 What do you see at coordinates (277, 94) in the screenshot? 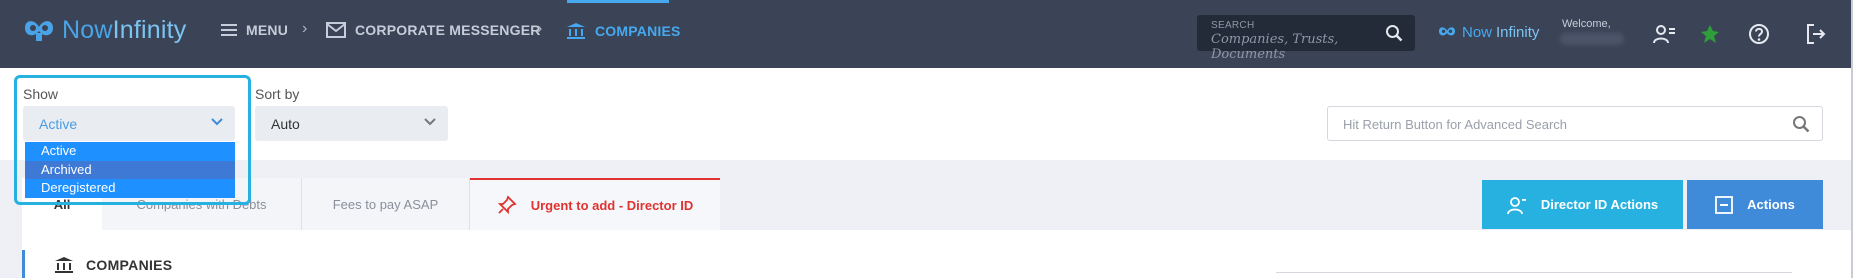
I see `sort-by-label: Sort by` at bounding box center [277, 94].